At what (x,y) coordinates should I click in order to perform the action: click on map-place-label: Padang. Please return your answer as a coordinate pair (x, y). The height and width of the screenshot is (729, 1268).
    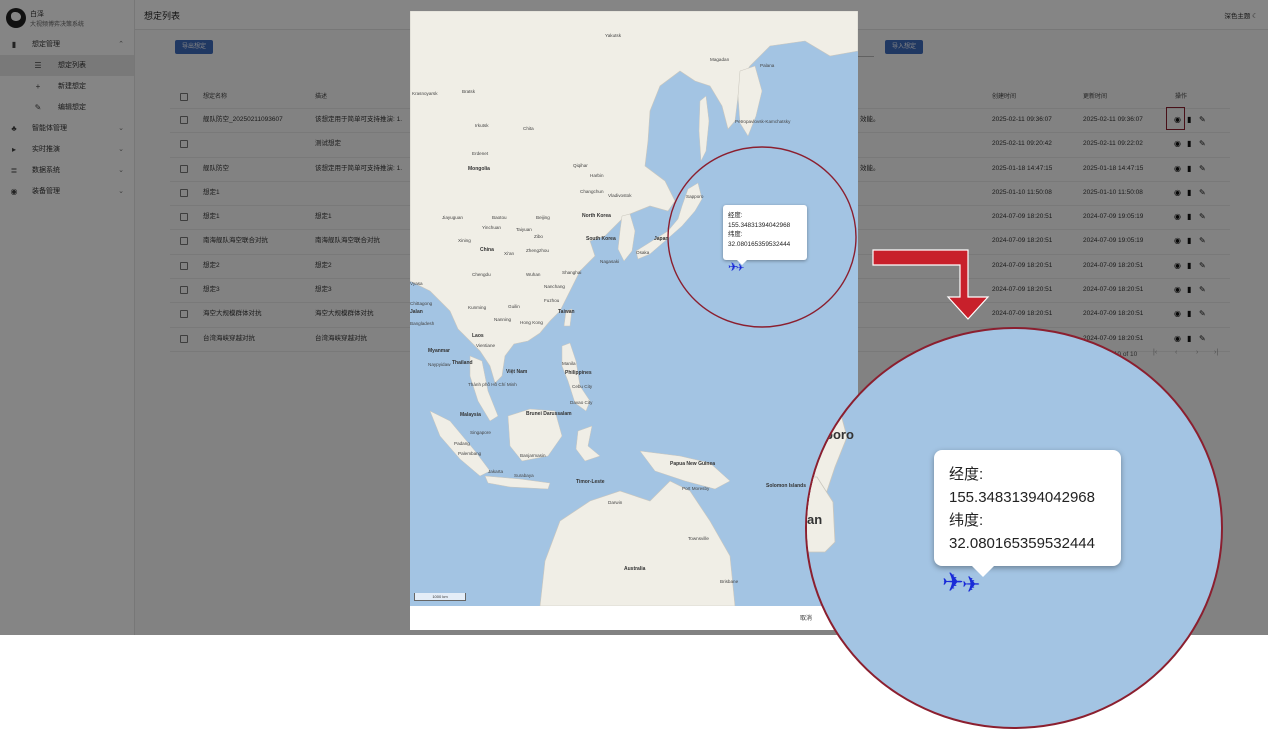
    Looking at the image, I should click on (462, 443).